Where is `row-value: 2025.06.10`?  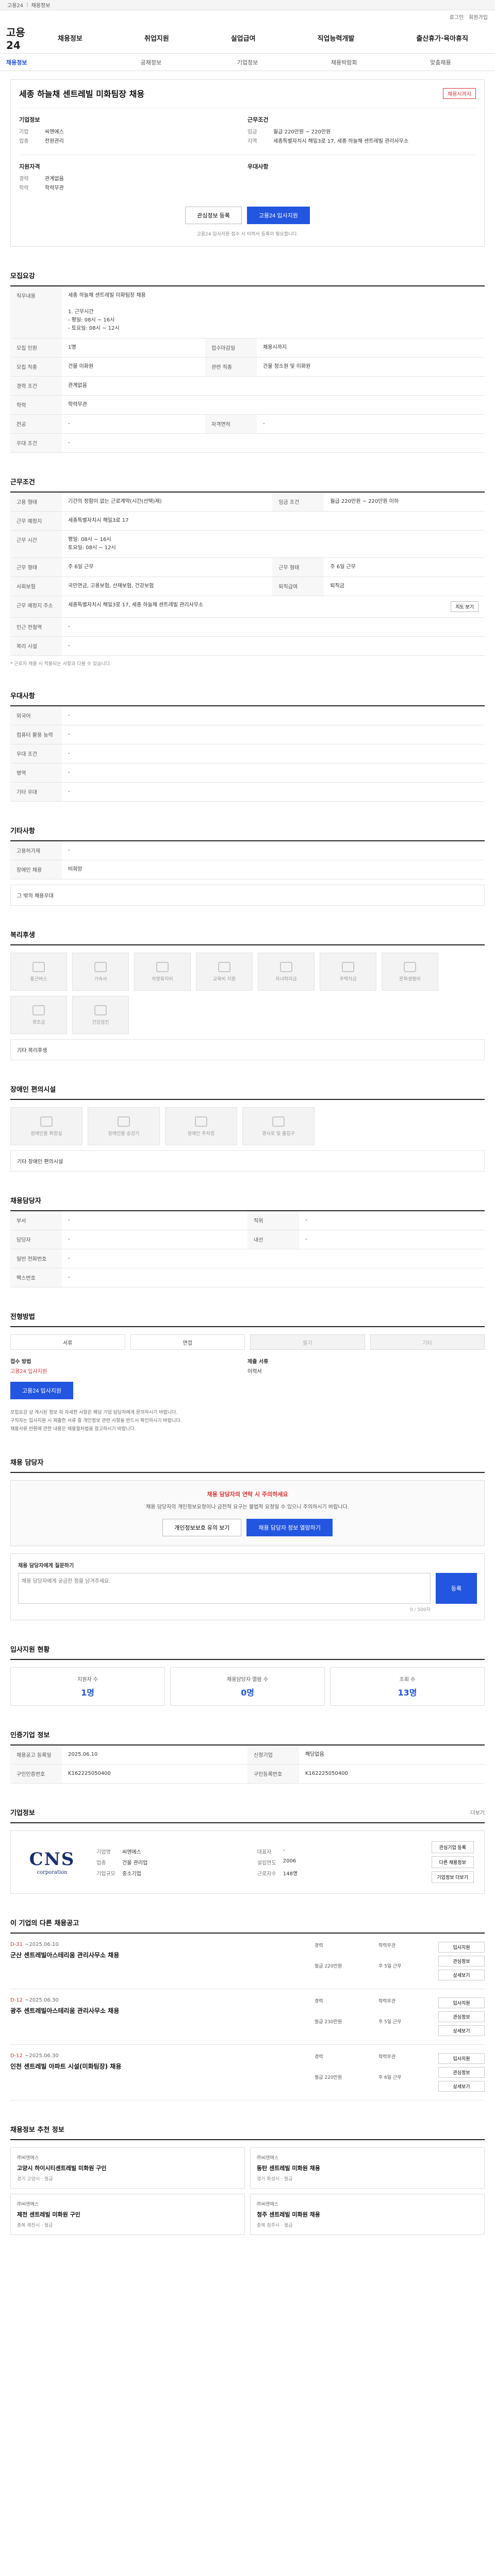
row-value: 2025.06.10 is located at coordinates (155, 1755).